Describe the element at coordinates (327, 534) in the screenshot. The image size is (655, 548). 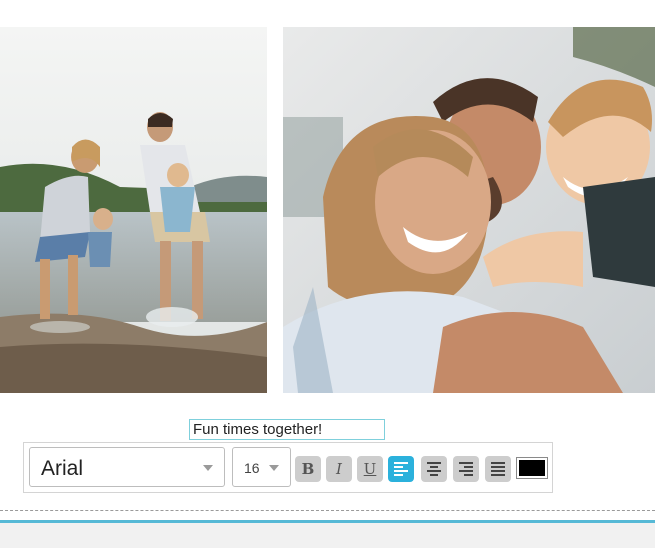
I see `bottom-panel` at that location.